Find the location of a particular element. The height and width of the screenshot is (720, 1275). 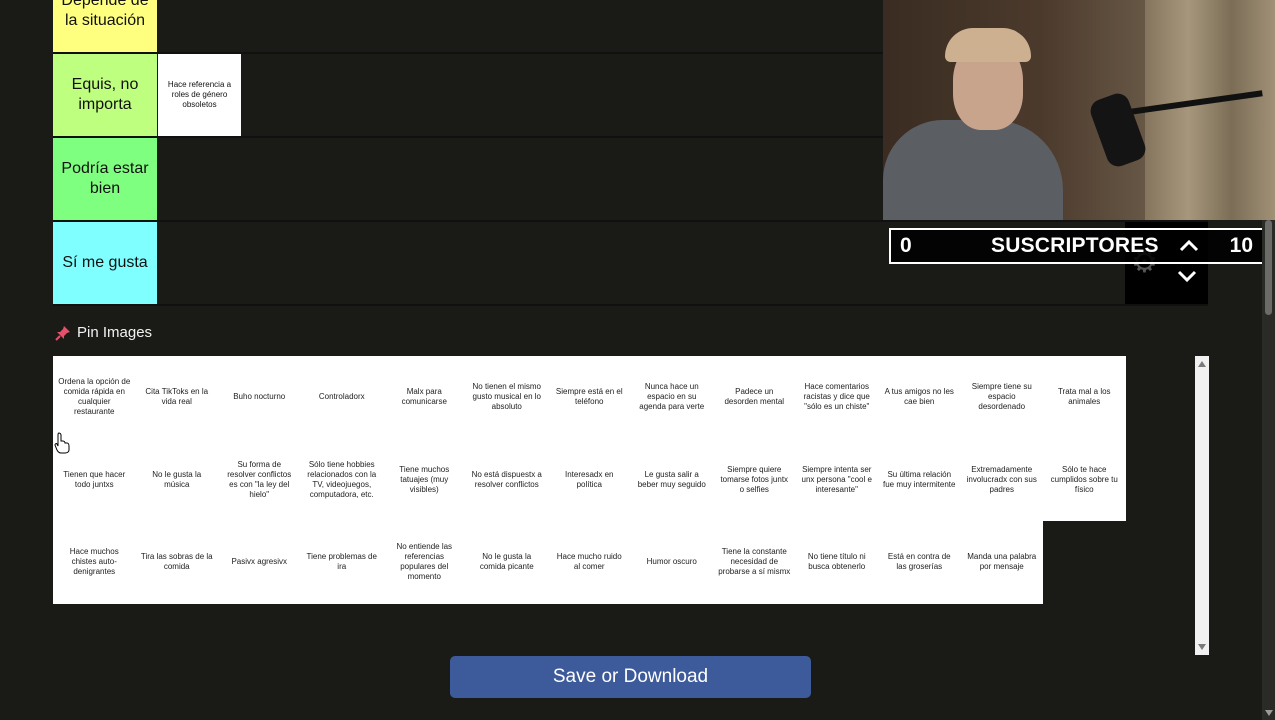

subscriber-count: 0 is located at coordinates (906, 245).